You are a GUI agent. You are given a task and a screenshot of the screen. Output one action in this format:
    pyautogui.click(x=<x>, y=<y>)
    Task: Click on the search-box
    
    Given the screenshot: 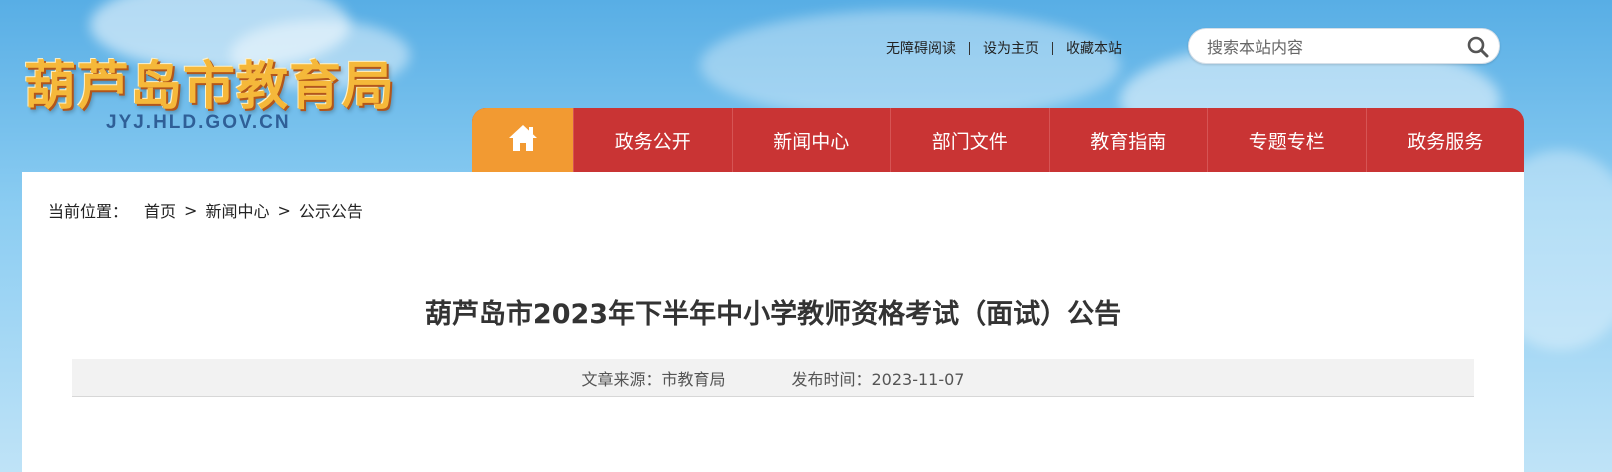 What is the action you would take?
    pyautogui.click(x=1344, y=46)
    